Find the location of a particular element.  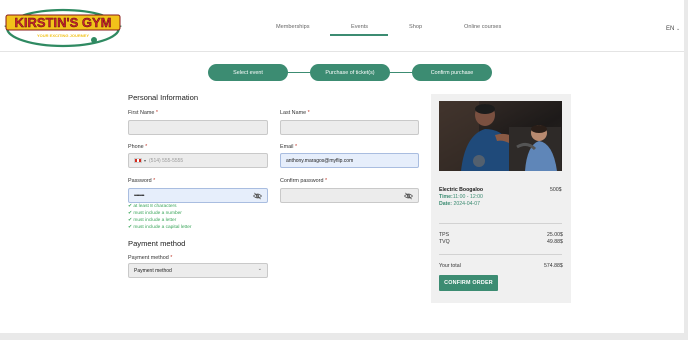

payment-method-title: Payment method is located at coordinates (157, 243).